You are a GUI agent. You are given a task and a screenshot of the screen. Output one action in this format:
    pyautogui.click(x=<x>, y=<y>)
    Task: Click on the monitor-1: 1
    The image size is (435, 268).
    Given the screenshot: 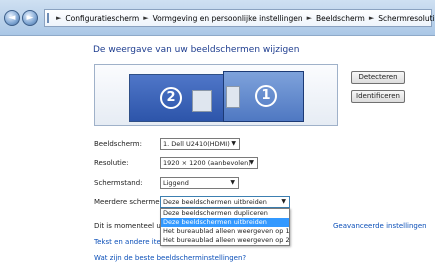 What is the action you would take?
    pyautogui.click(x=263, y=96)
    